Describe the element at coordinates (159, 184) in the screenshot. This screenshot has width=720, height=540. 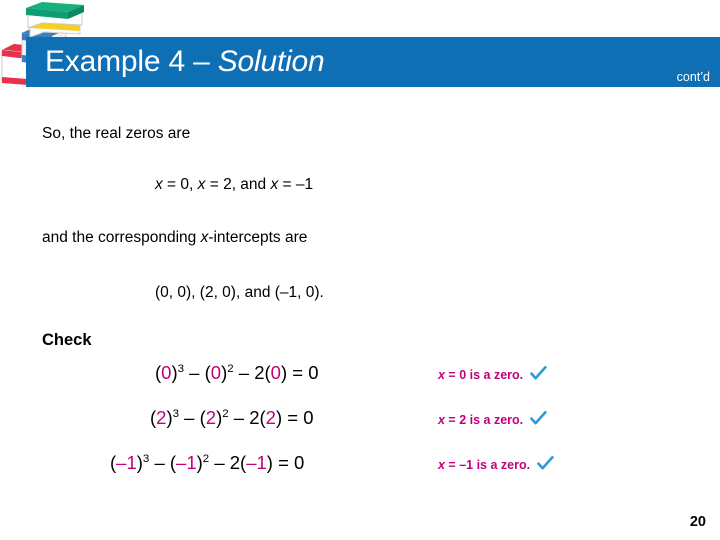
I see `zeros-var-1: x` at that location.